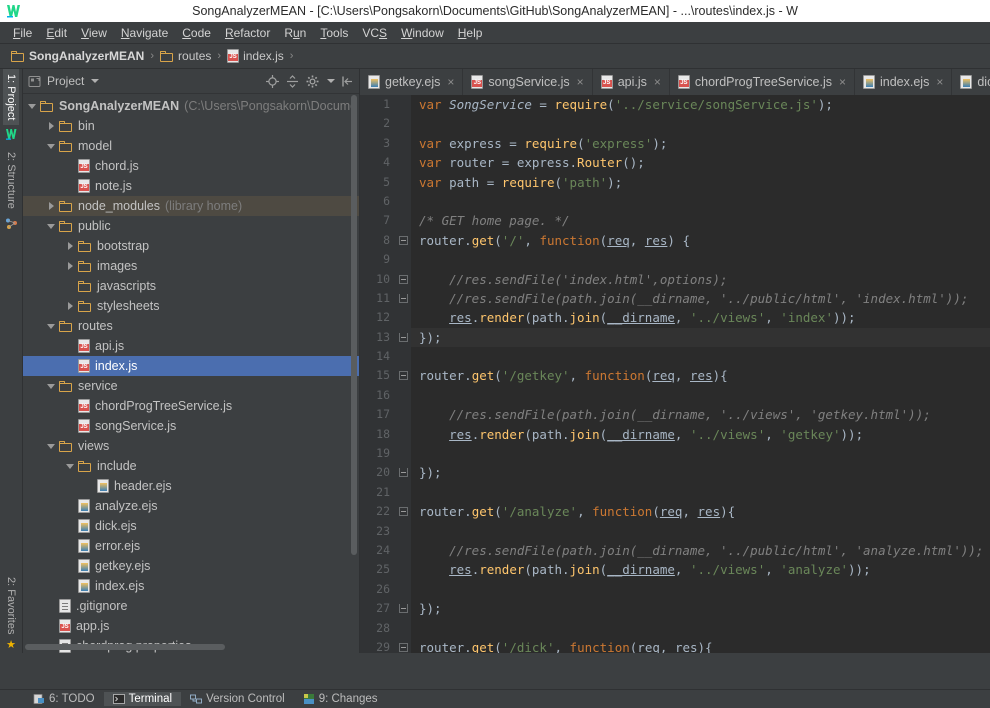 Image resolution: width=990 pixels, height=708 pixels. I want to click on menu-edit: Edit, so click(56, 33).